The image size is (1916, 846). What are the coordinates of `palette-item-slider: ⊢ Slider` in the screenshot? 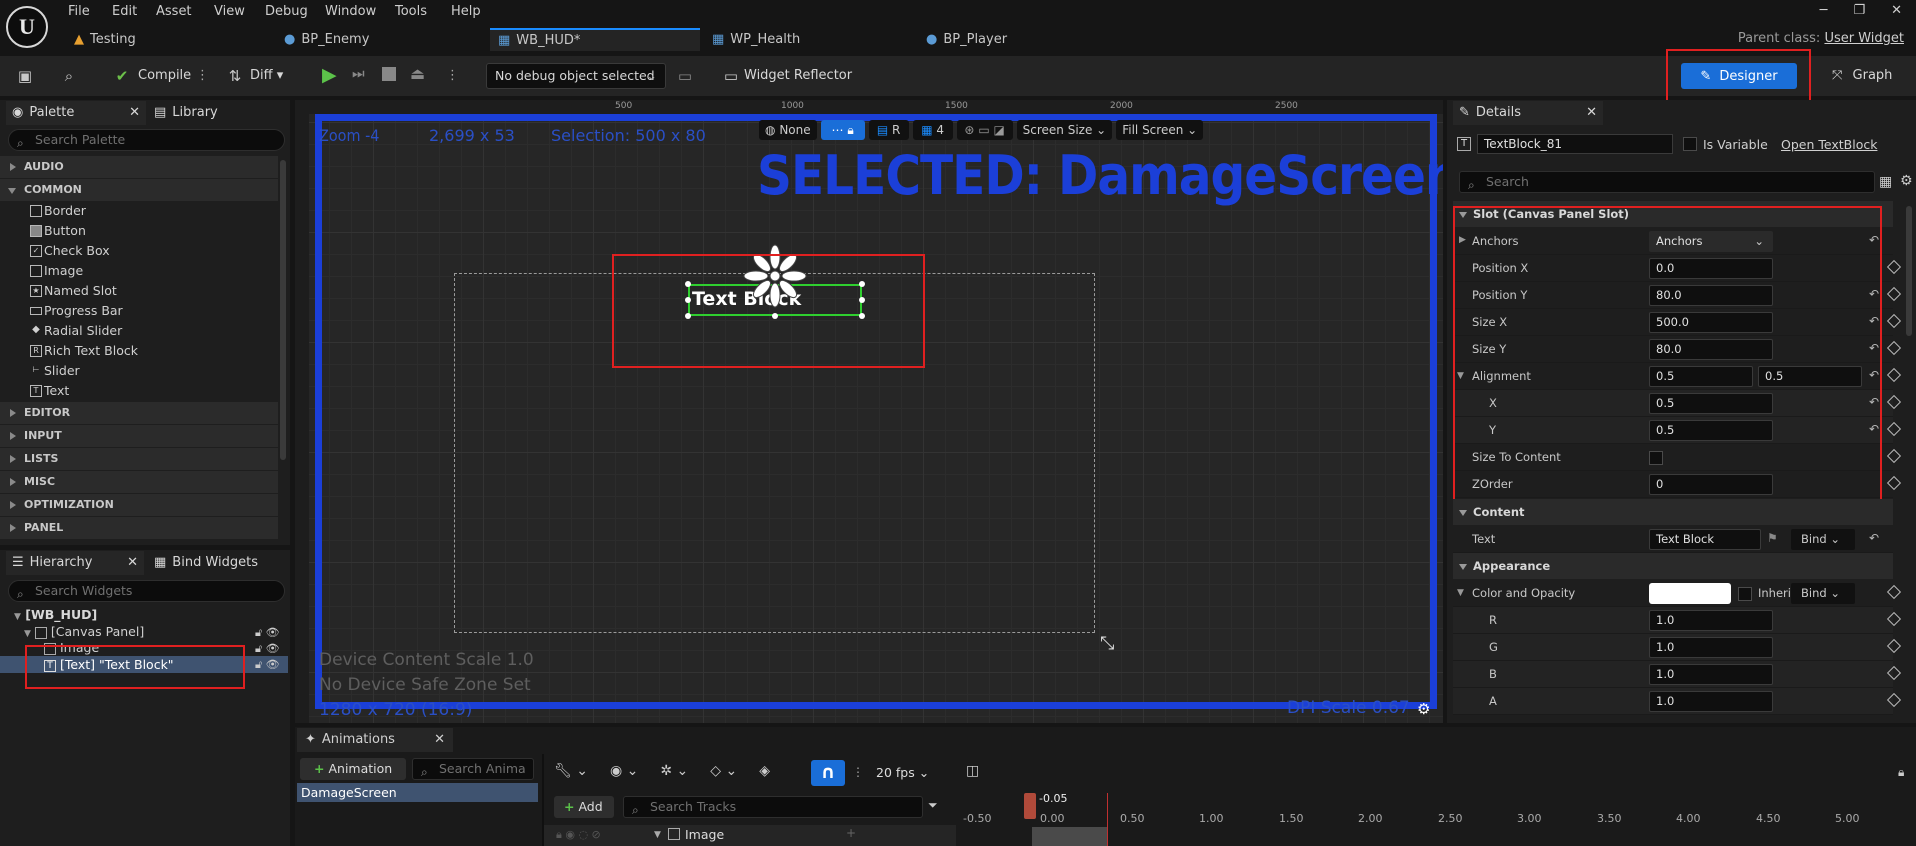 It's located at (139, 371).